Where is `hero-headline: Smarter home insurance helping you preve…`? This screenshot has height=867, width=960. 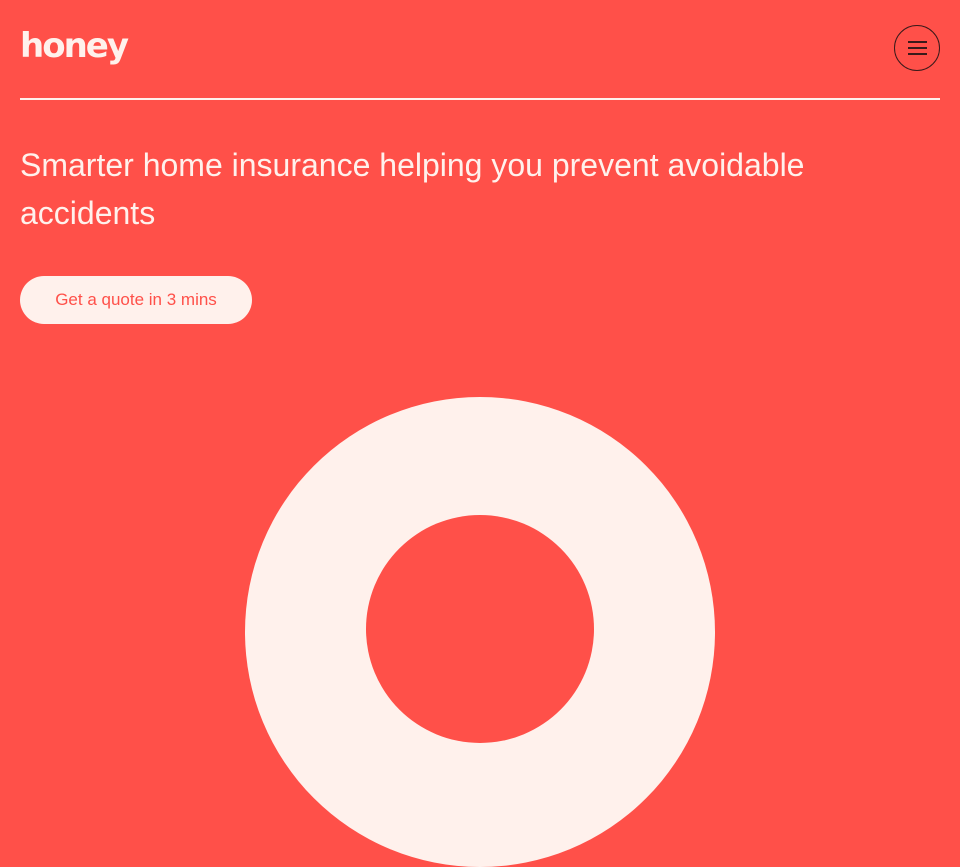
hero-headline: Smarter home insurance helping you preve… is located at coordinates (412, 189).